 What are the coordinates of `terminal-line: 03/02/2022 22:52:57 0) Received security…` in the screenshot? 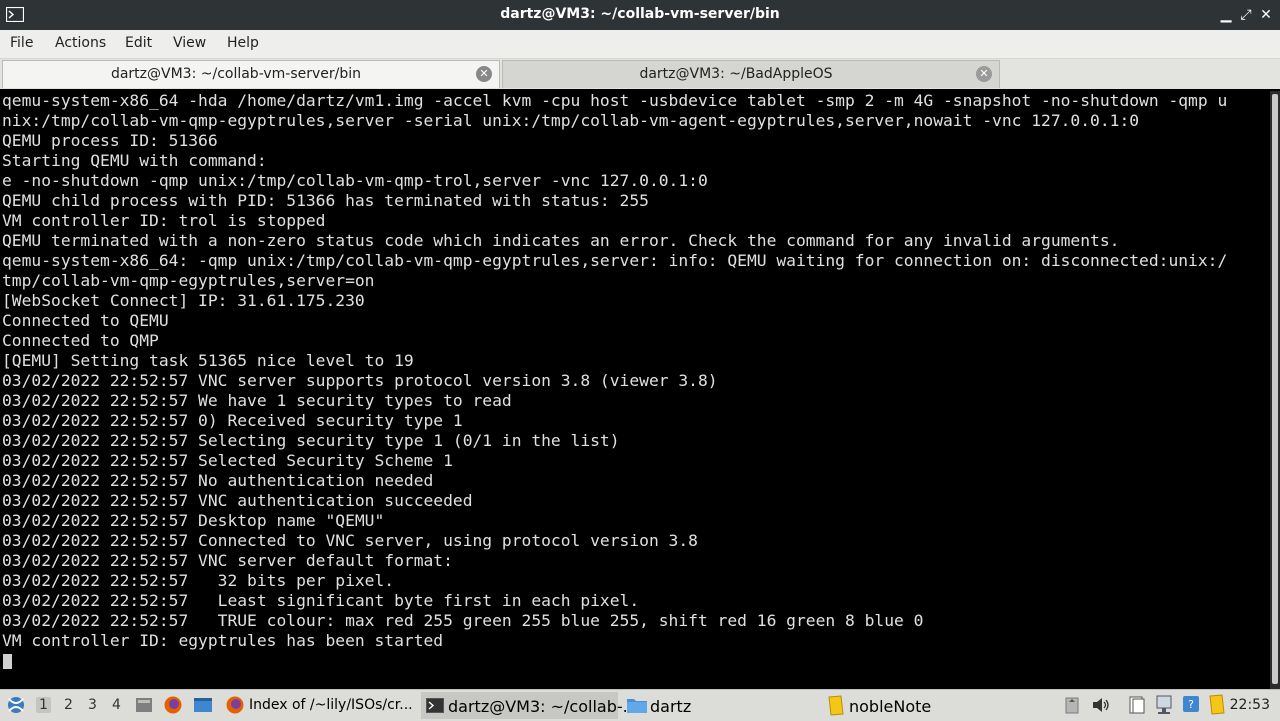 It's located at (232, 420).